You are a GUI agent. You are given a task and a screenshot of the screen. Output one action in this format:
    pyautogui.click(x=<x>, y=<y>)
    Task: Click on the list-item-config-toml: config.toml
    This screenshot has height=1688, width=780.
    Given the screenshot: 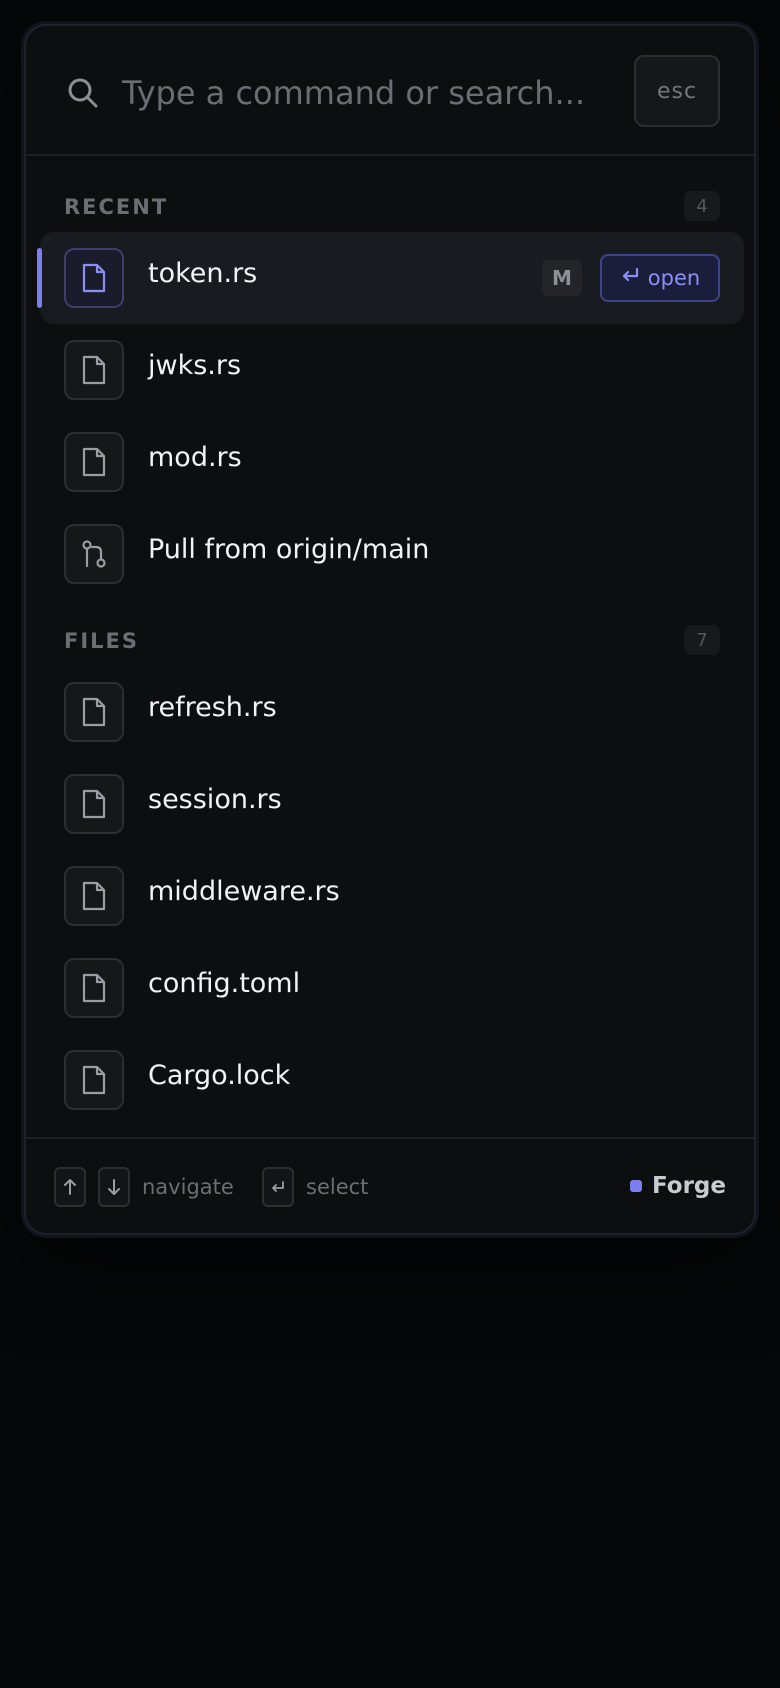 What is the action you would take?
    pyautogui.click(x=392, y=988)
    